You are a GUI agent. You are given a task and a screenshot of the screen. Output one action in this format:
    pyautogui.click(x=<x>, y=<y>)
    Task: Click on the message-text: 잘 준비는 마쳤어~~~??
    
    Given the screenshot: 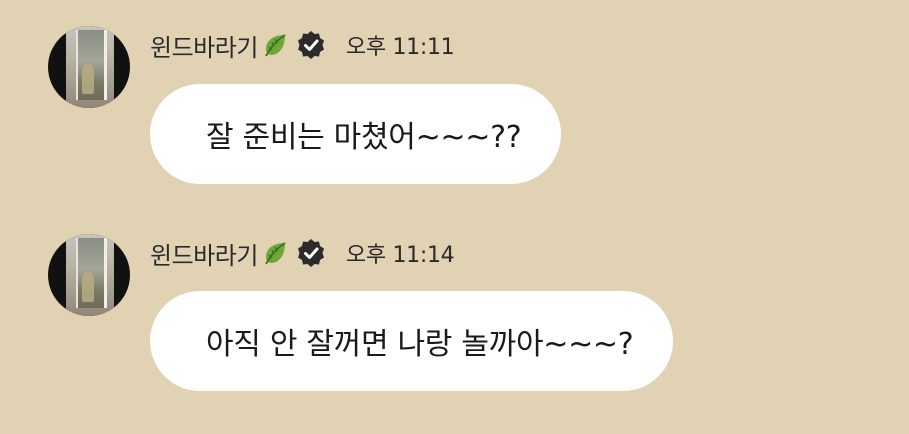 What is the action you would take?
    pyautogui.click(x=364, y=137)
    